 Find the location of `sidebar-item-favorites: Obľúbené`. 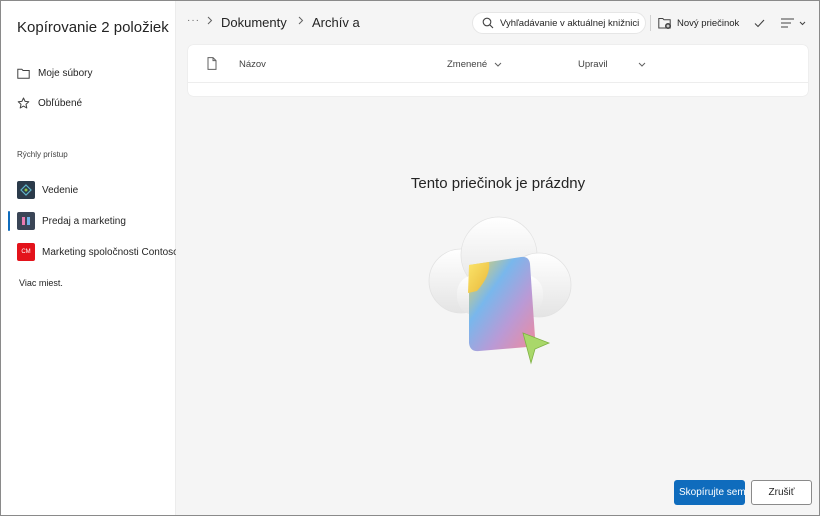

sidebar-item-favorites: Obľúbené is located at coordinates (88, 103).